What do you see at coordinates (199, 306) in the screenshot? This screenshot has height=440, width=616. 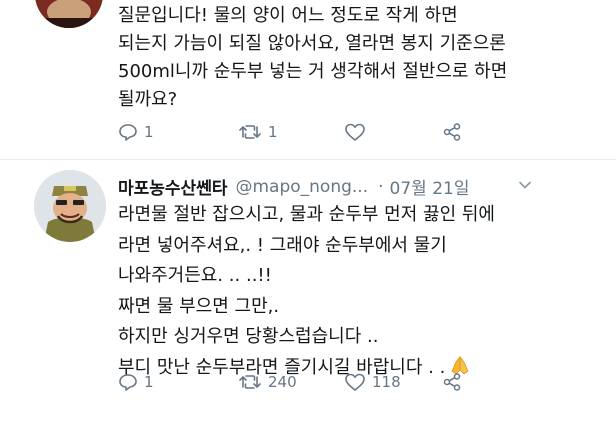 I see `tweet-line: 짜면 물 부으면 그만,.` at bounding box center [199, 306].